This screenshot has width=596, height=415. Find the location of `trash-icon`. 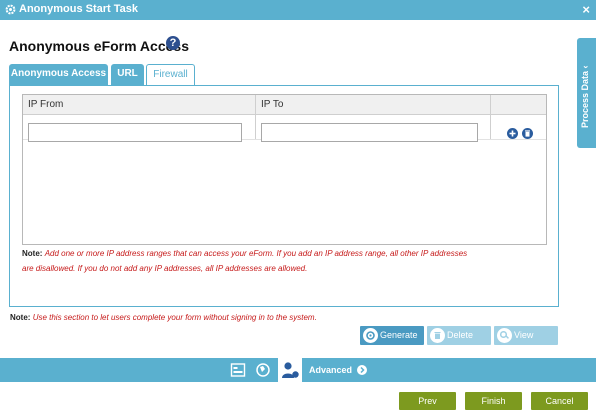

trash-icon is located at coordinates (437, 335).